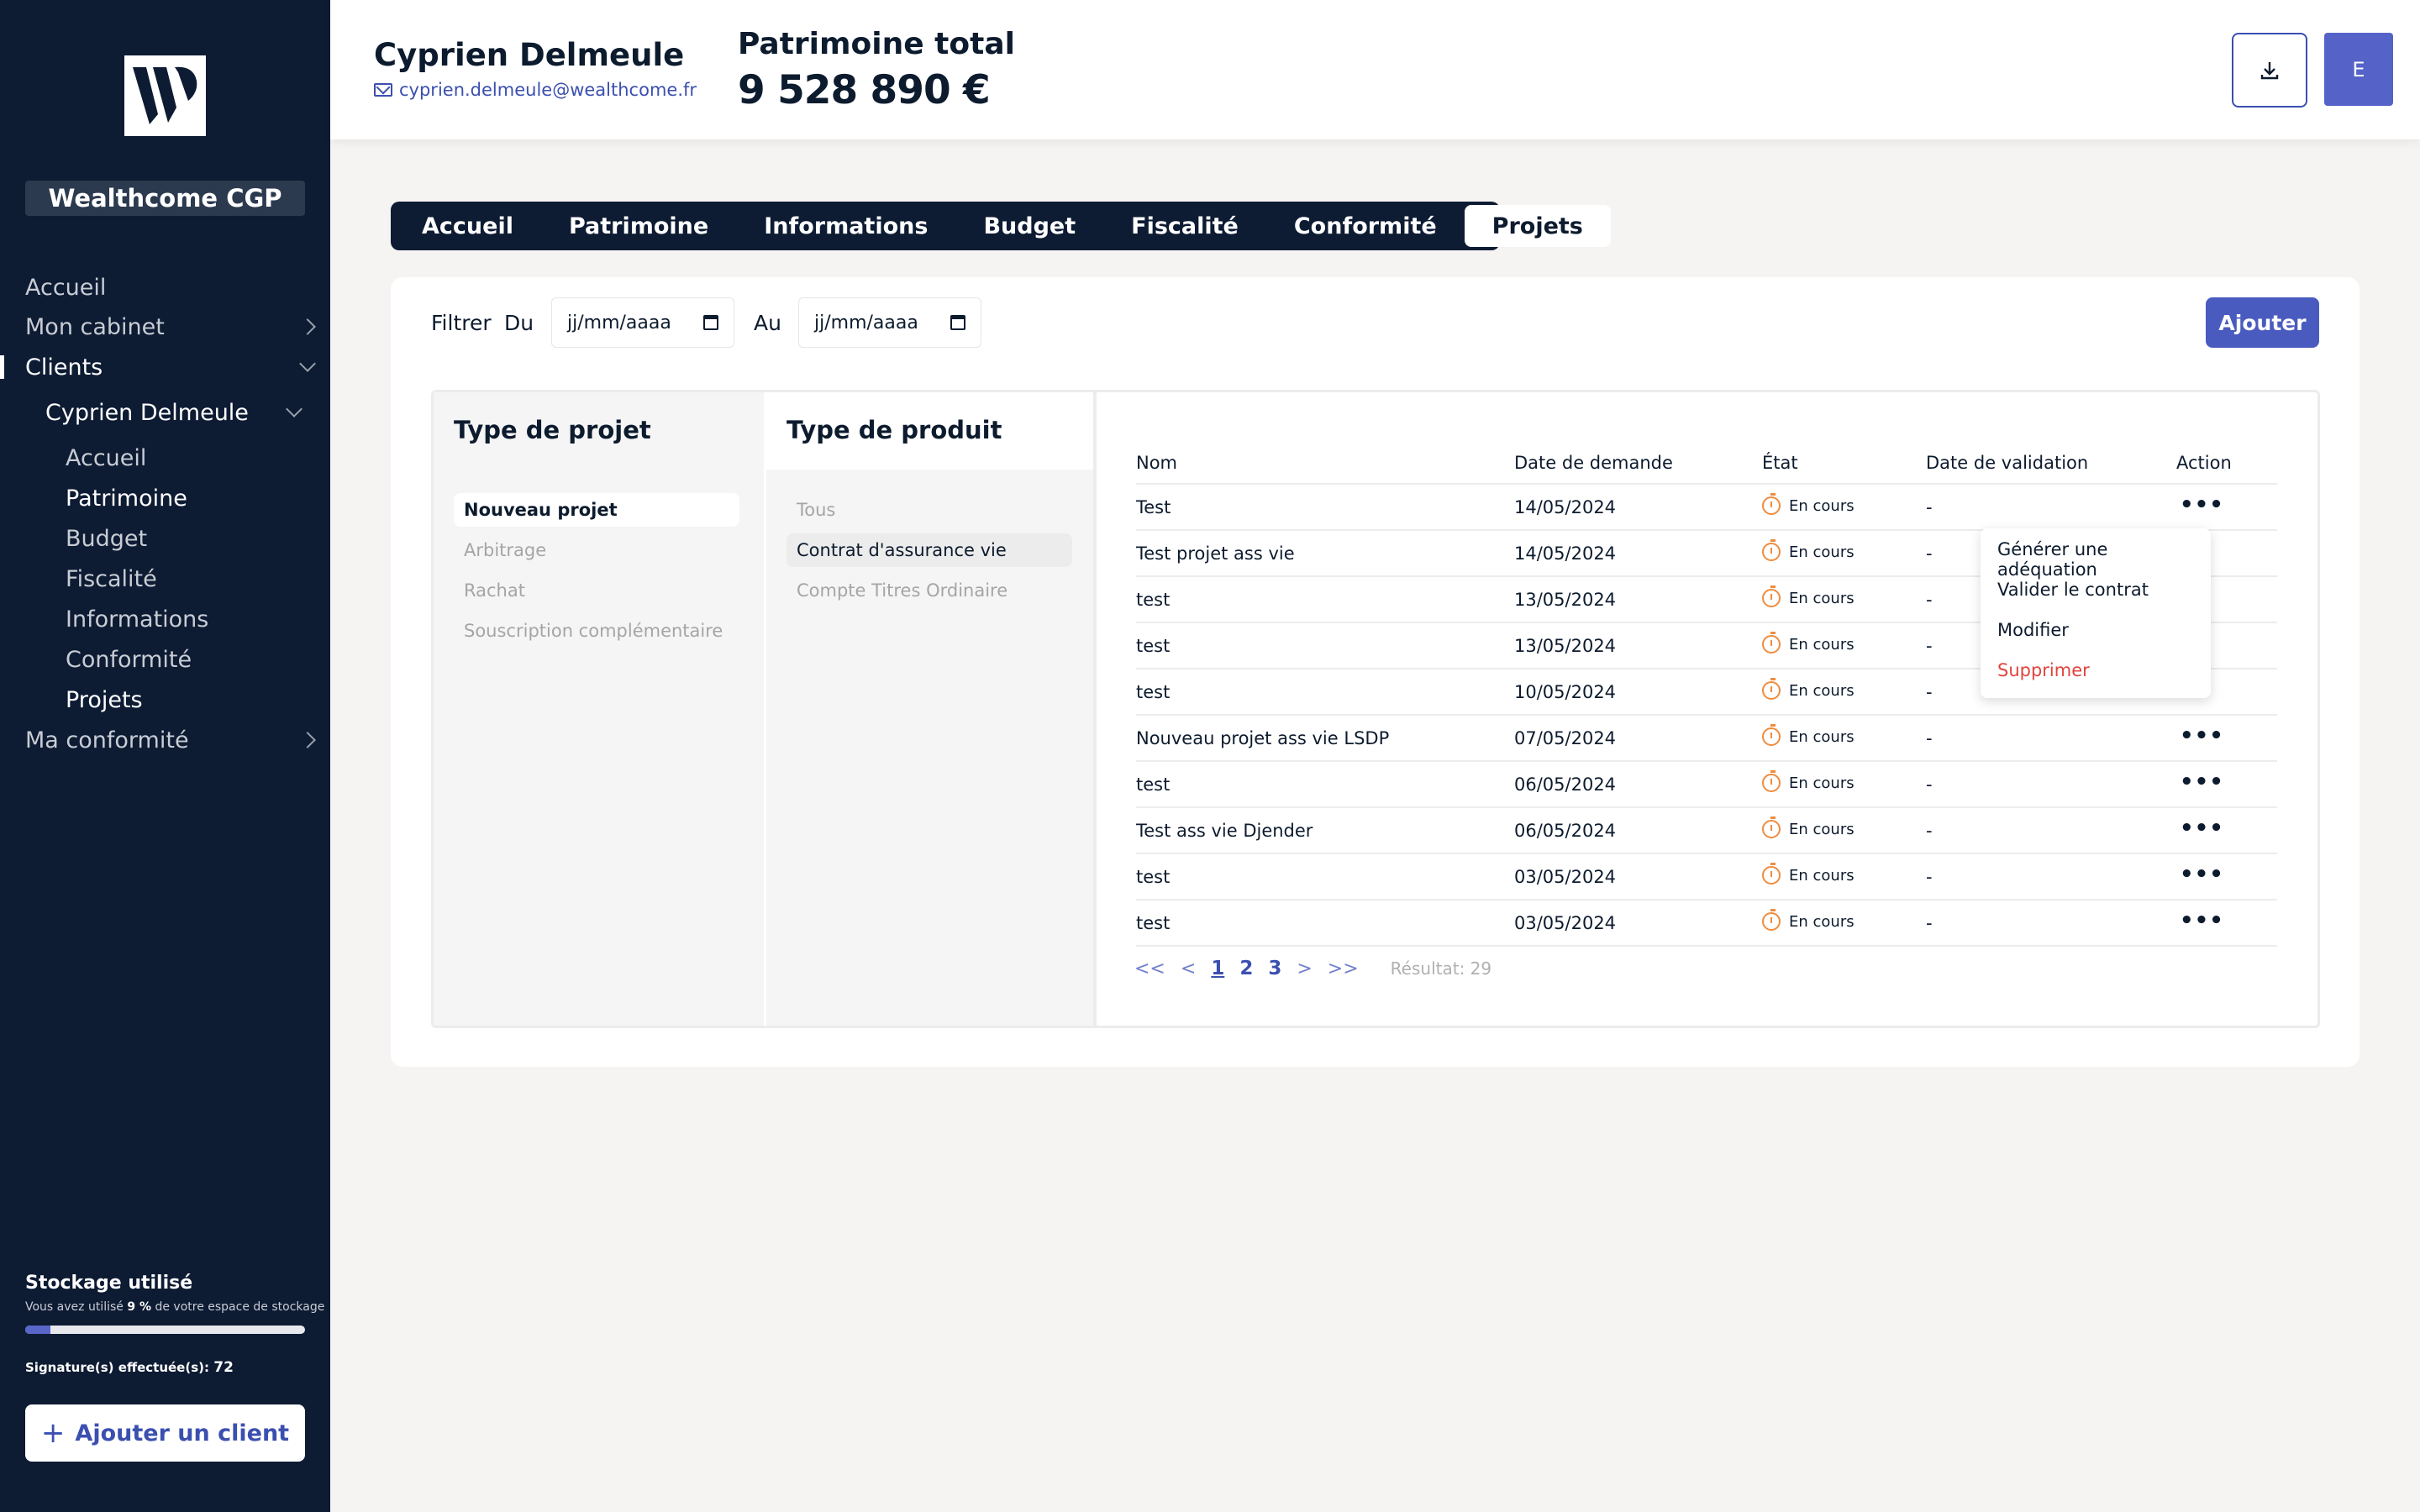  I want to click on sidebar-item-accueil: Accueil, so click(174, 287).